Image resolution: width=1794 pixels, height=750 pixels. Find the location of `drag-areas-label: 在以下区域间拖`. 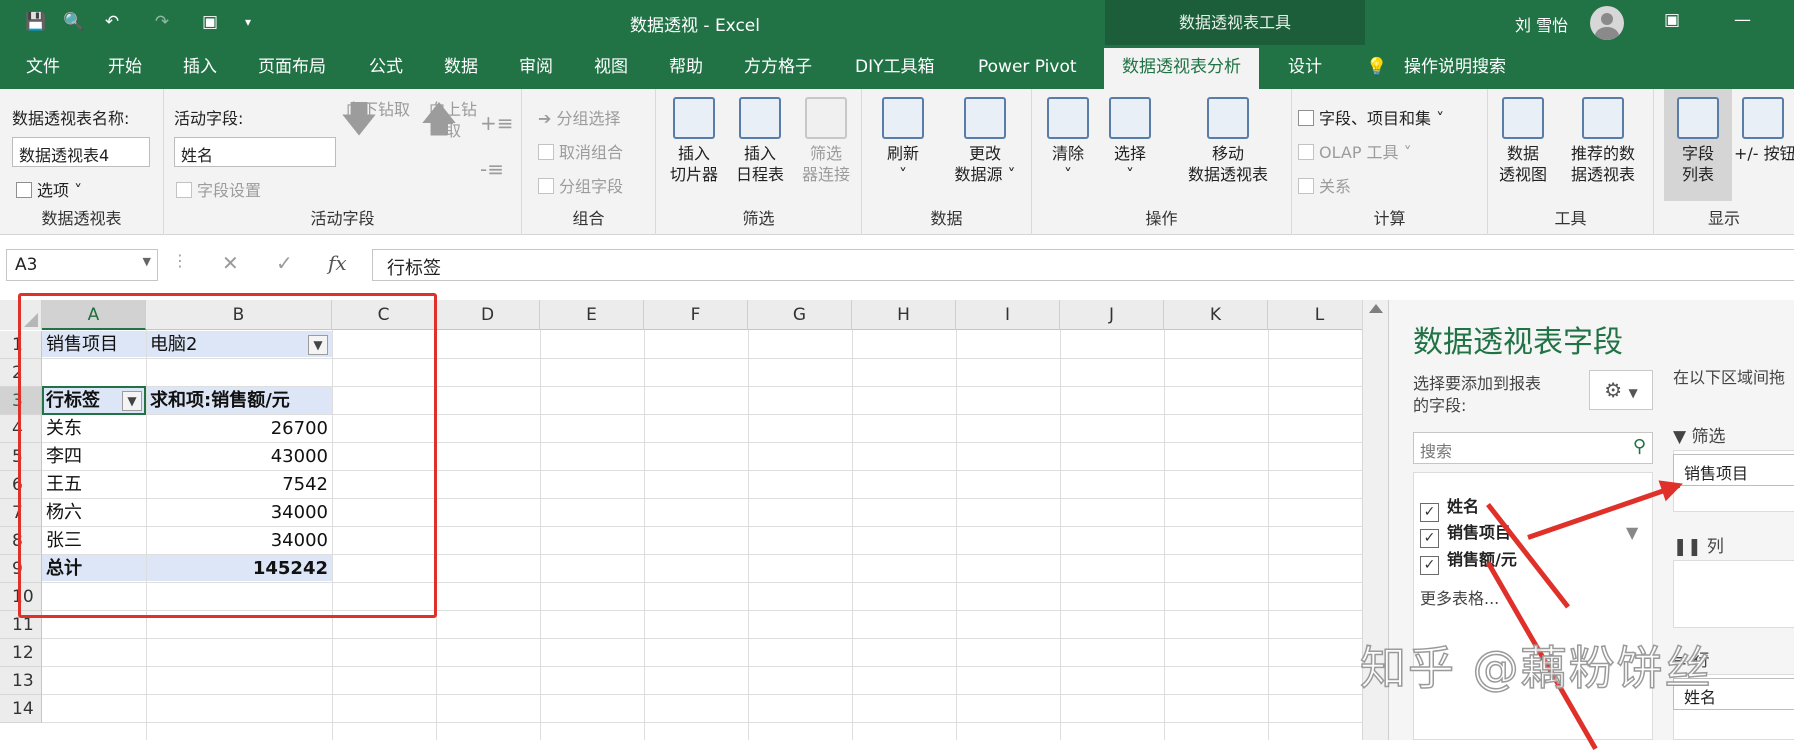

drag-areas-label: 在以下区域间拖 is located at coordinates (1729, 377).